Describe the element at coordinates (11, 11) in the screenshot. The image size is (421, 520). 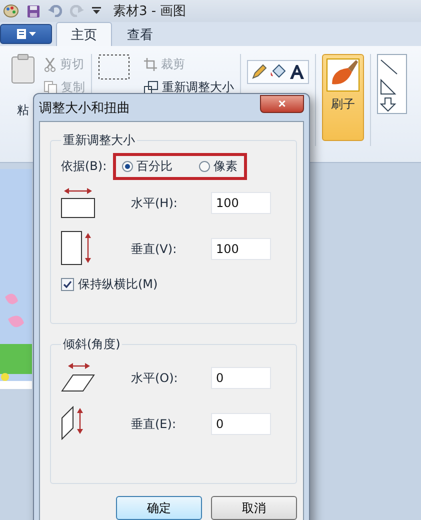
I see `palette-icon` at that location.